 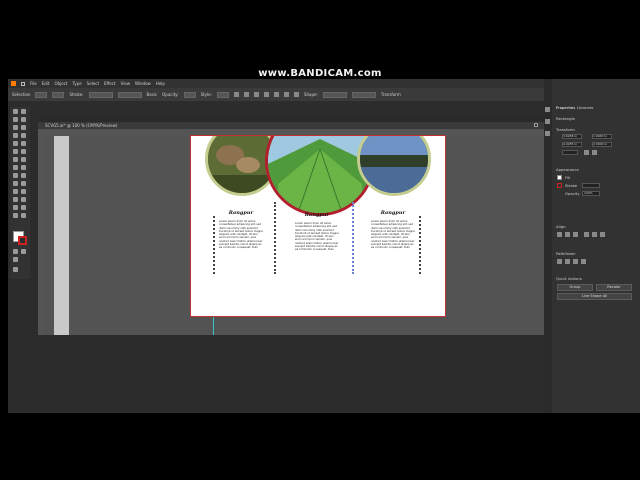 I want to click on transform-label: Transform, so click(x=391, y=94).